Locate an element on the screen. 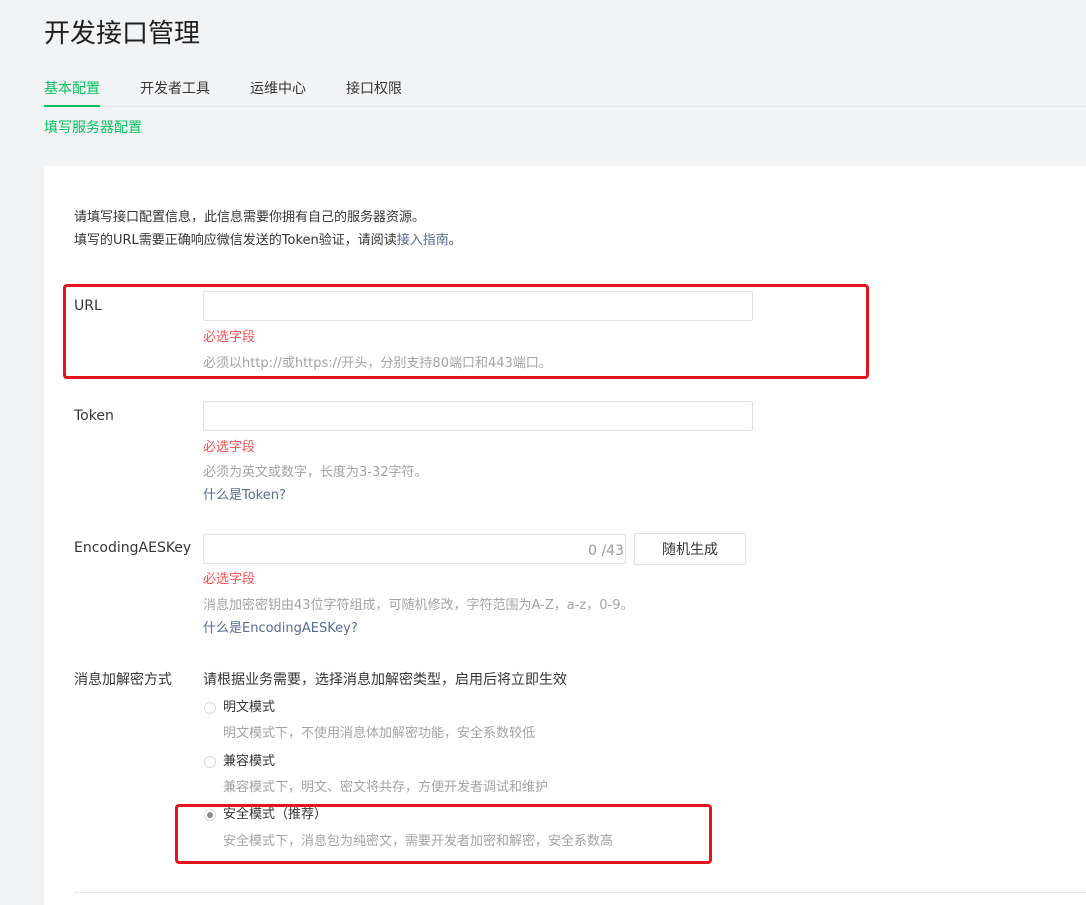  url-label: URL is located at coordinates (88, 306).